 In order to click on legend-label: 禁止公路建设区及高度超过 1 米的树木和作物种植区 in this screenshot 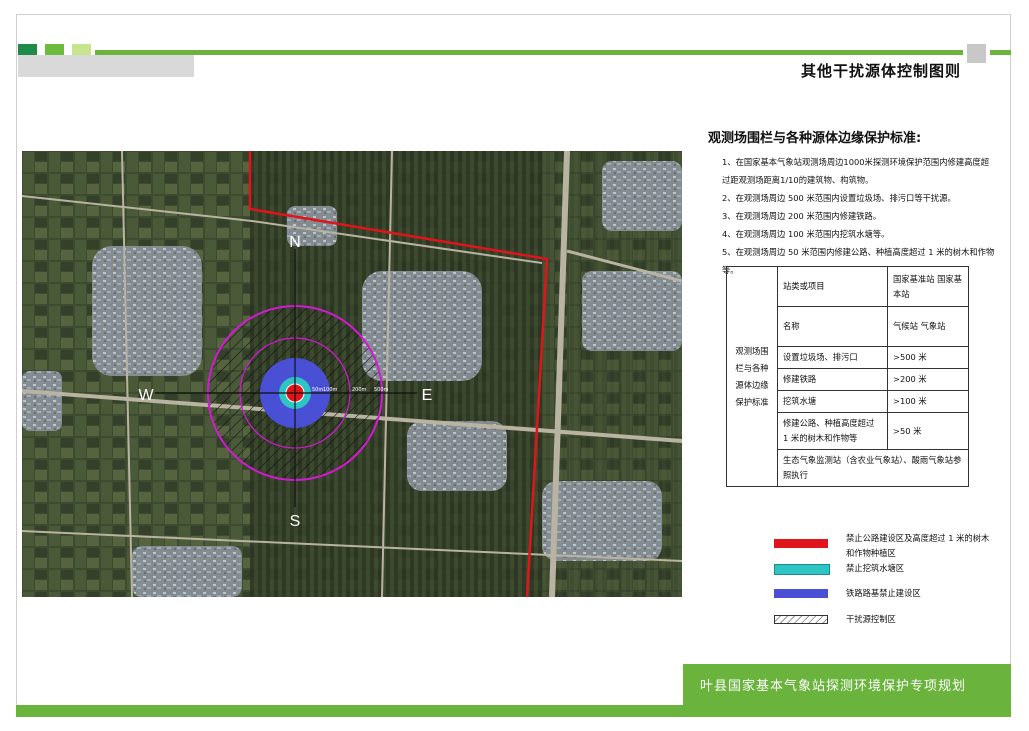, I will do `click(918, 545)`.